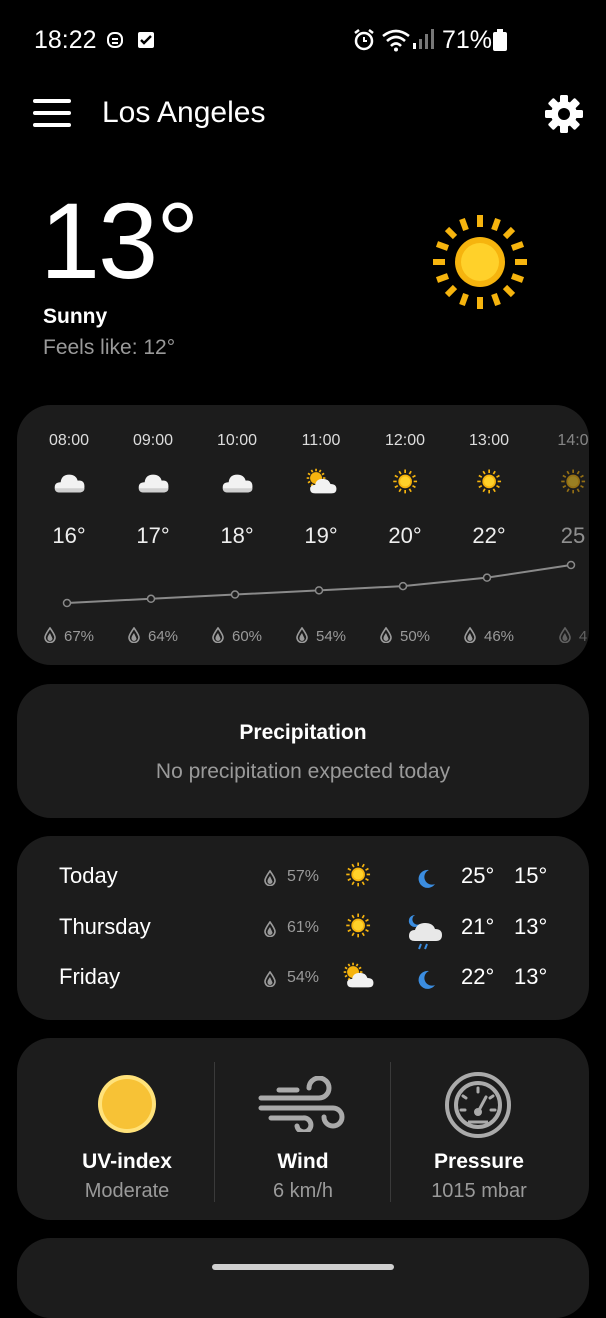 This screenshot has width=606, height=1318. Describe the element at coordinates (237, 636) in the screenshot. I see `hour-humidity: 60%` at that location.